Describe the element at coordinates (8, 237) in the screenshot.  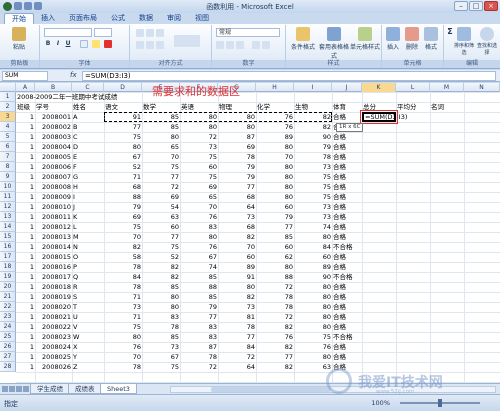
I see `row-header-15: 15` at that location.